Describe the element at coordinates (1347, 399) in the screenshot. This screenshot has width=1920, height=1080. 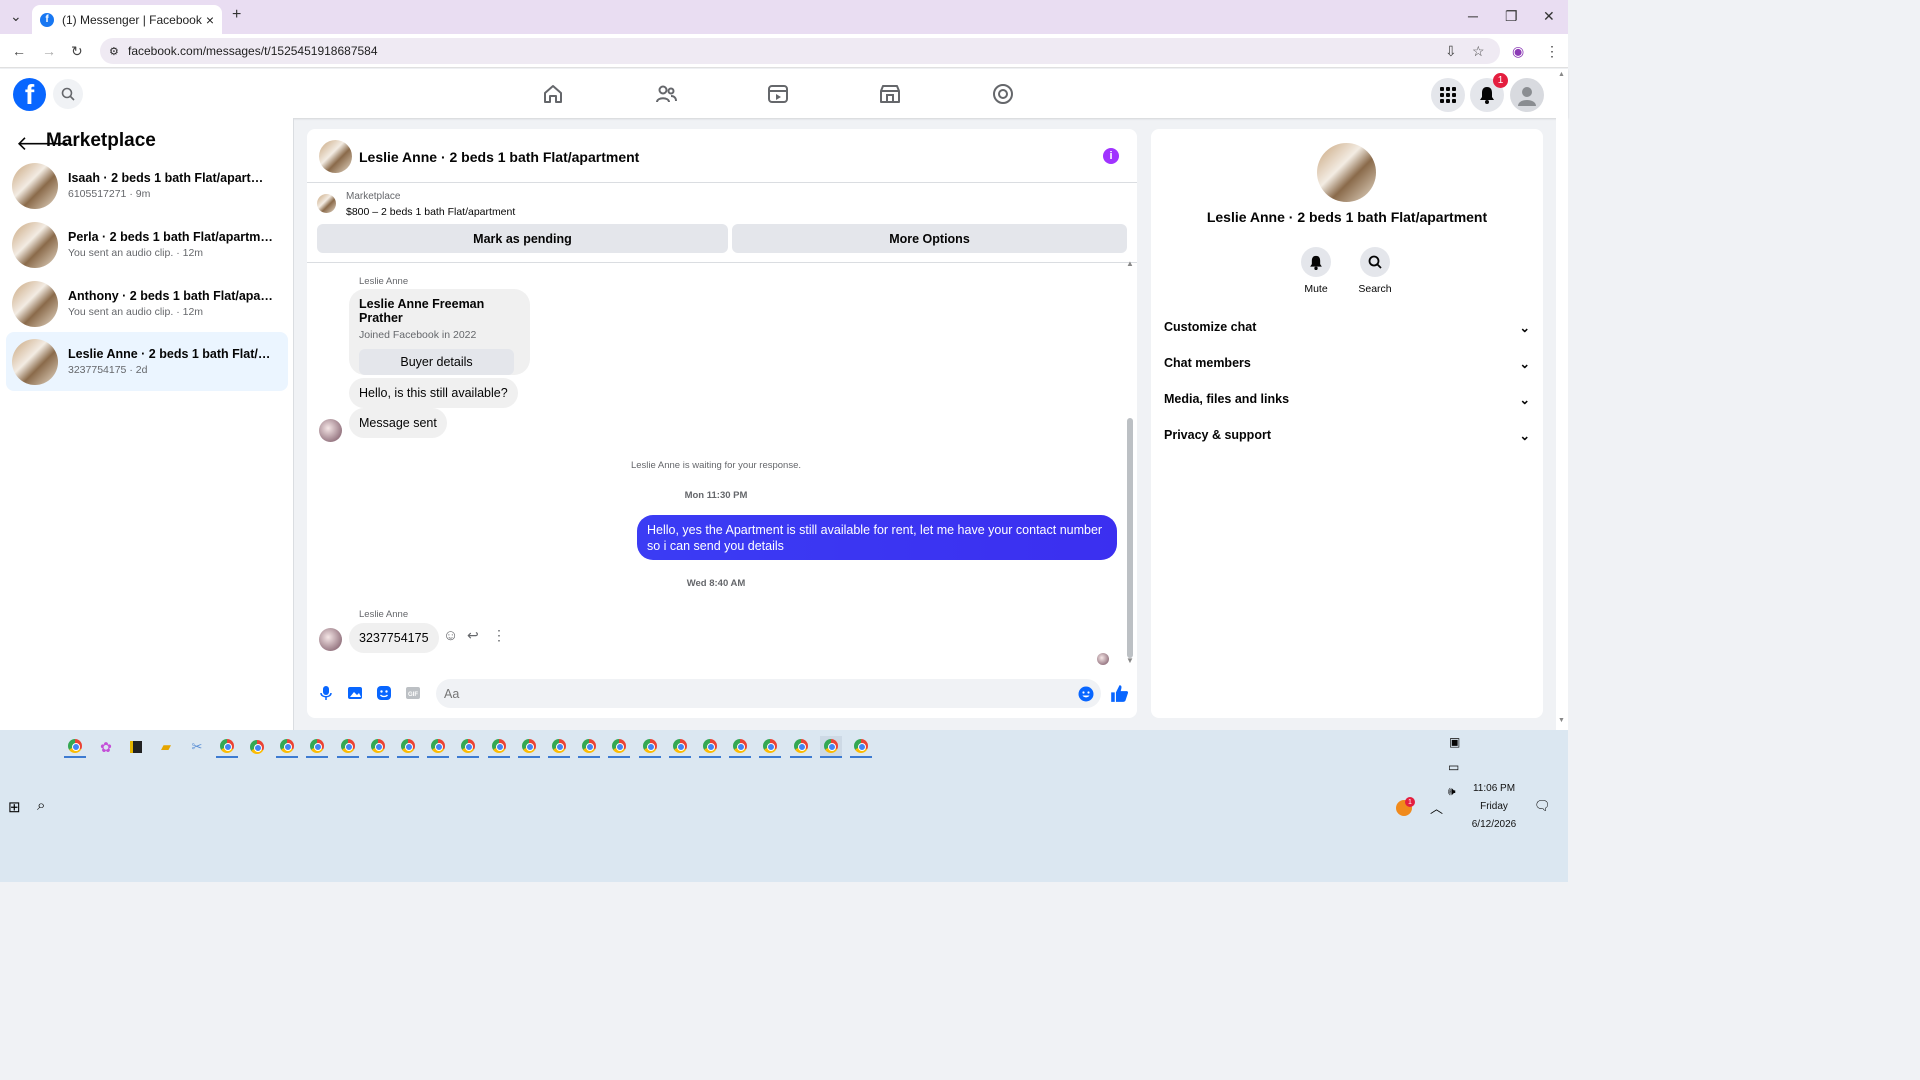
I see `media-files-section: Media, files and links ⌄` at that location.